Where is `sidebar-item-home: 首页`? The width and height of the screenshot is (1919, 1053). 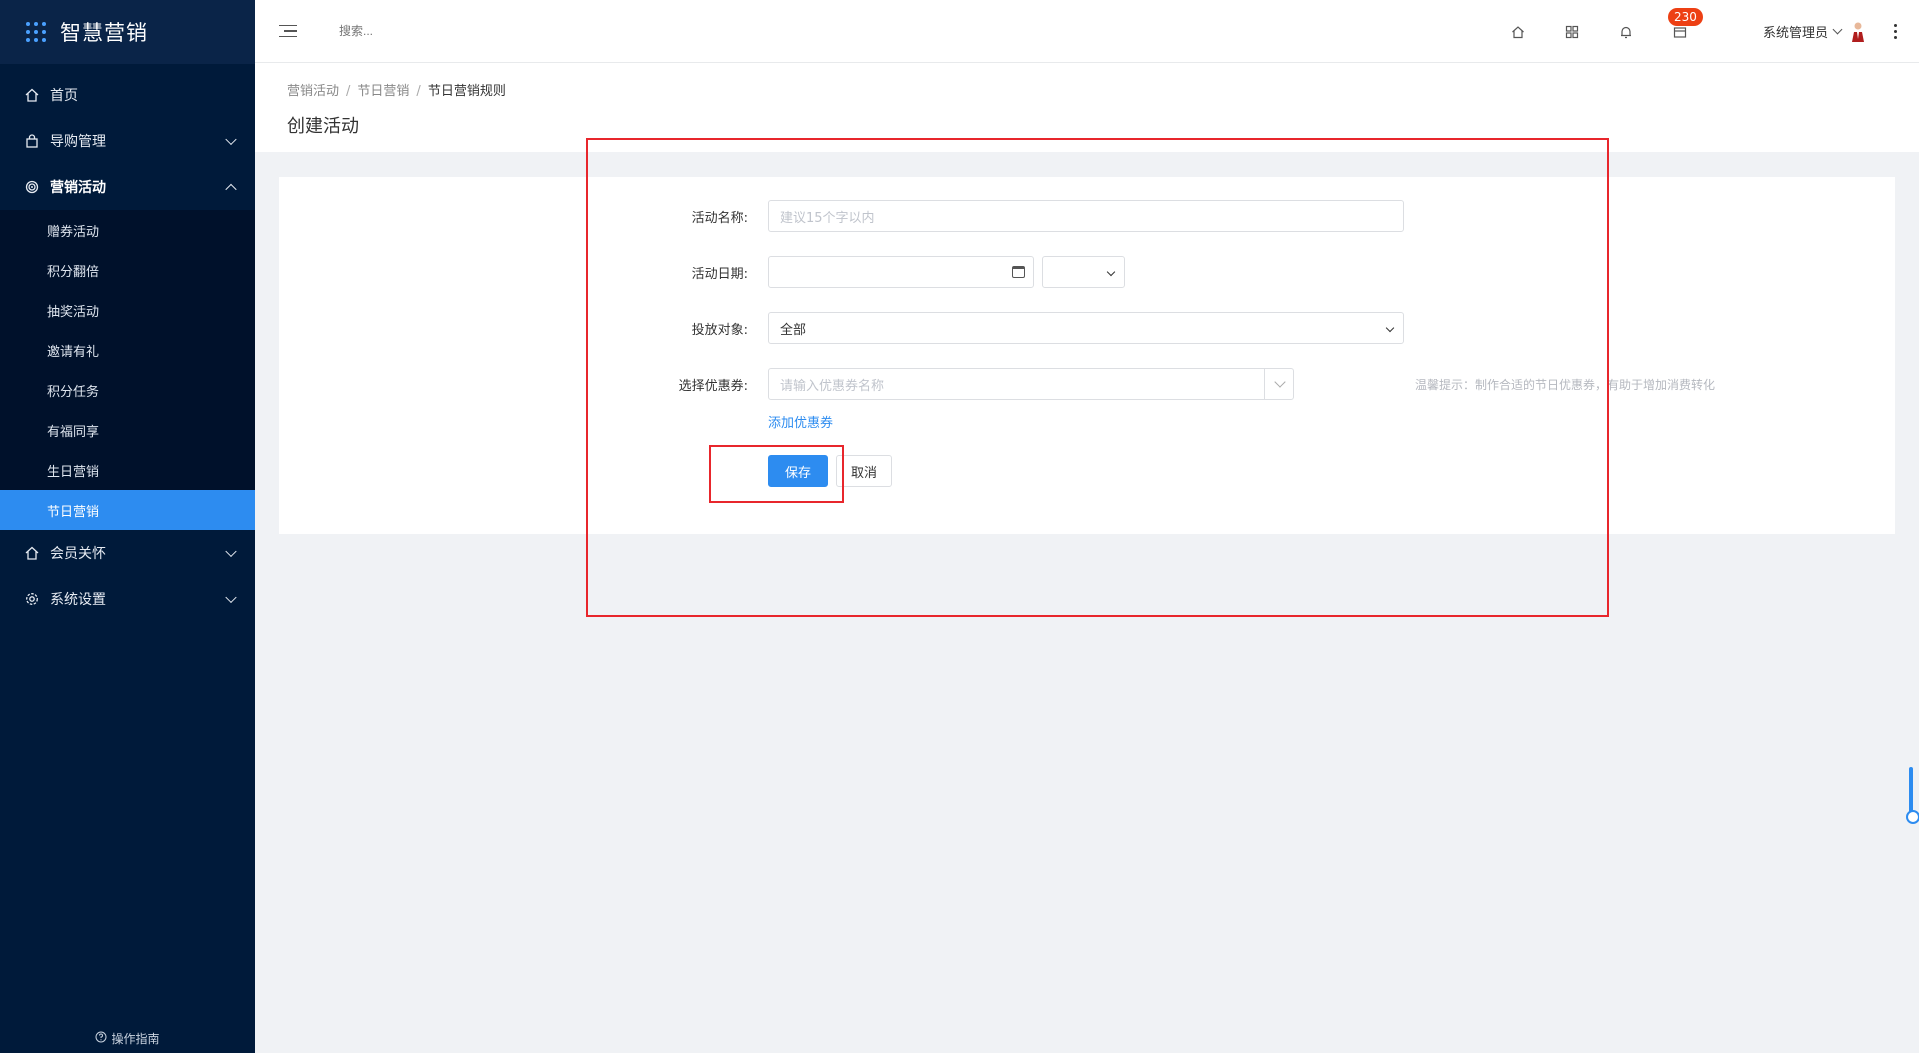 sidebar-item-home: 首页 is located at coordinates (127, 95).